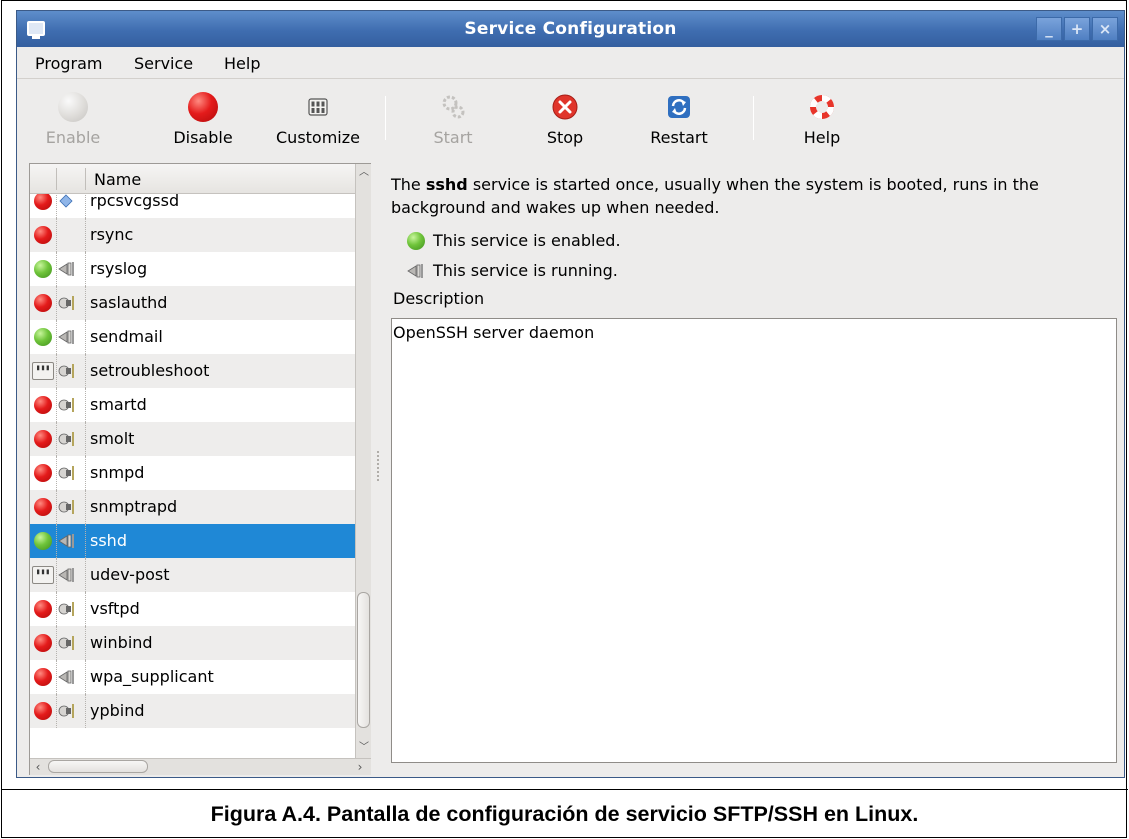 Image resolution: width=1129 pixels, height=839 pixels. What do you see at coordinates (363, 461) in the screenshot?
I see `vertical-scrollbar: ︿ ﹀` at bounding box center [363, 461].